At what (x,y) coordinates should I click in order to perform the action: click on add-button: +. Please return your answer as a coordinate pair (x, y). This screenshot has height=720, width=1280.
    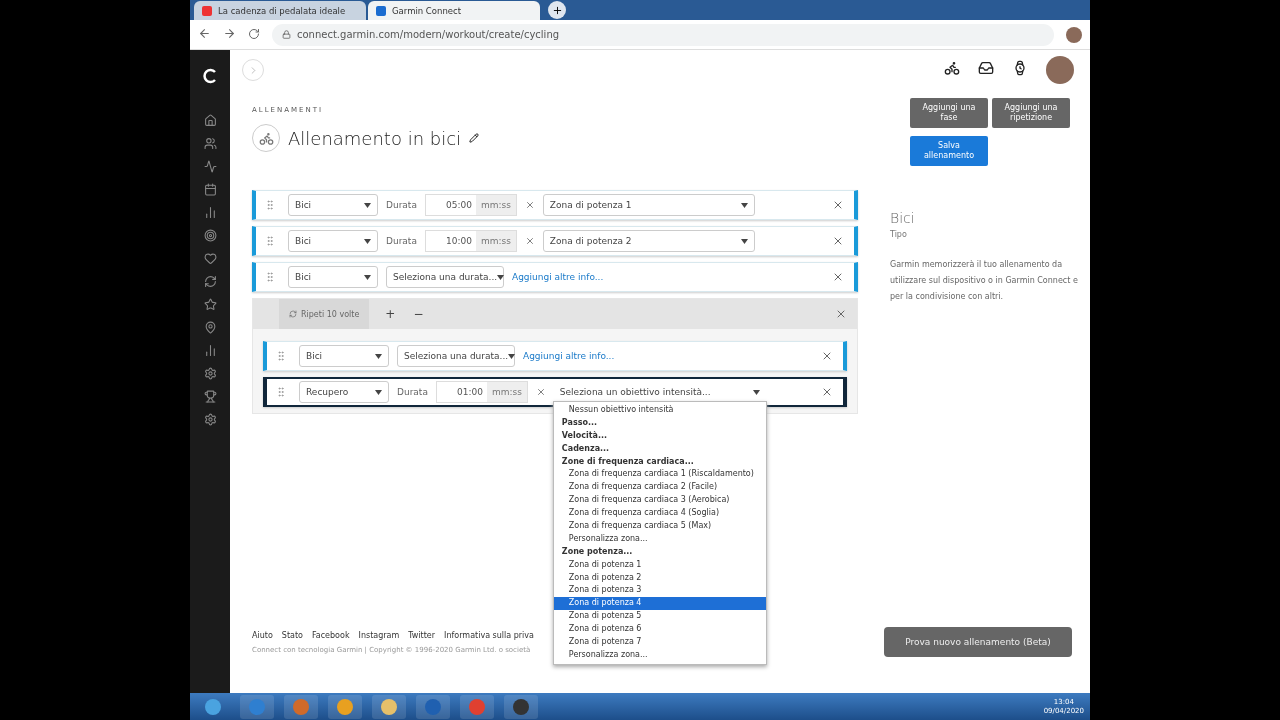
    Looking at the image, I should click on (390, 314).